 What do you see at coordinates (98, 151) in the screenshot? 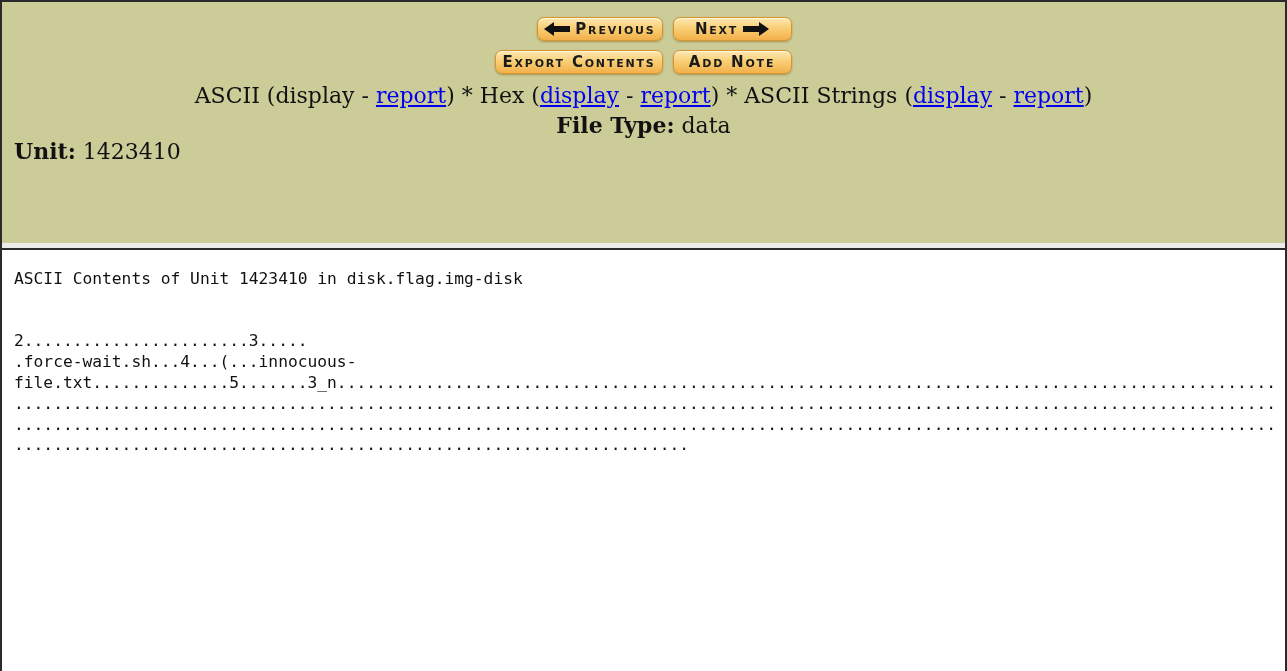
I see `unit-text: Unit: 1423410` at bounding box center [98, 151].